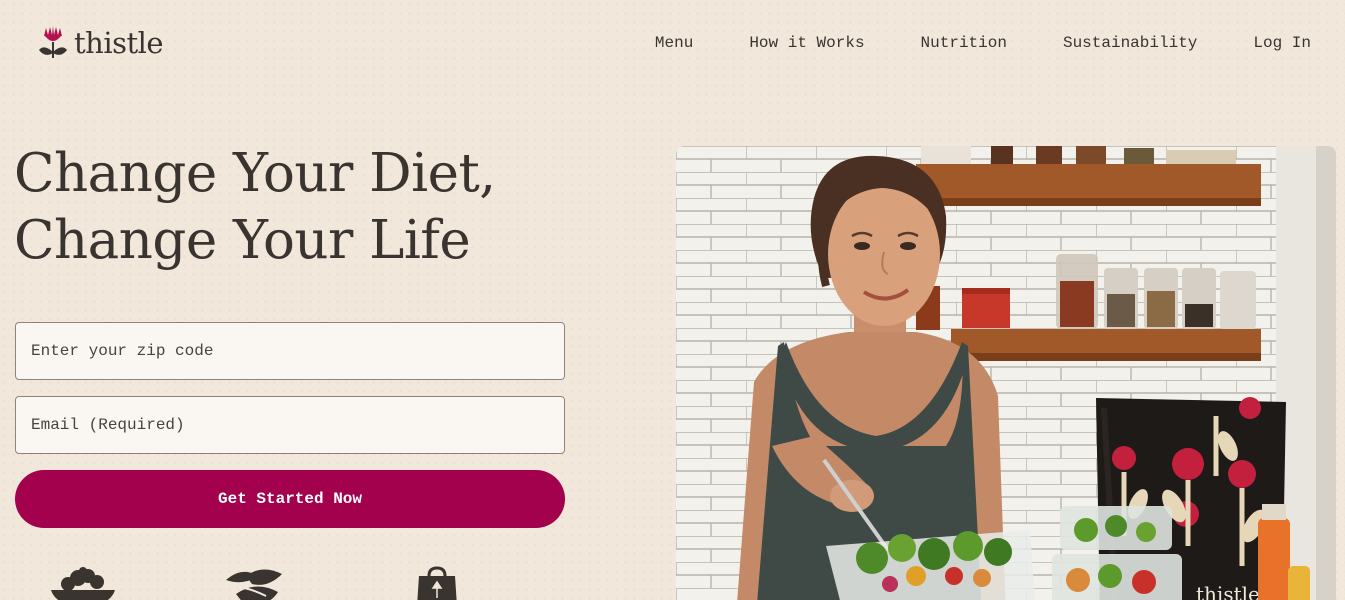 This screenshot has height=600, width=1345. I want to click on nav-item-how-it-works: How it Works, so click(806, 43).